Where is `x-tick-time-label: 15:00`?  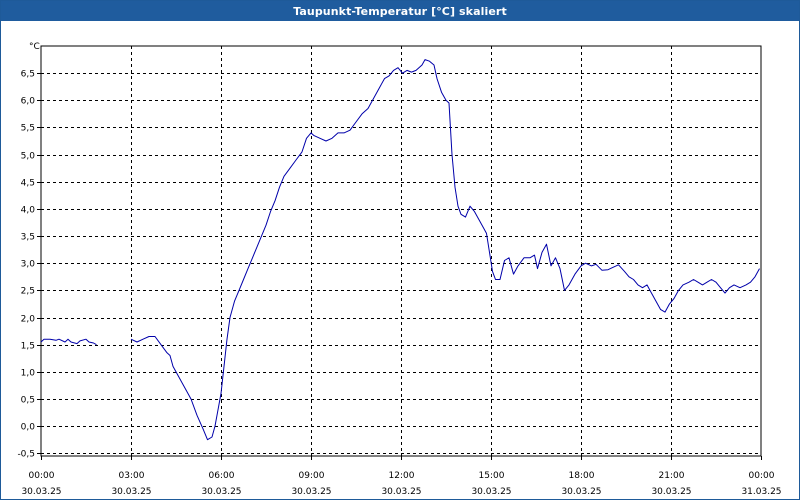 x-tick-time-label: 15:00 is located at coordinates (492, 476).